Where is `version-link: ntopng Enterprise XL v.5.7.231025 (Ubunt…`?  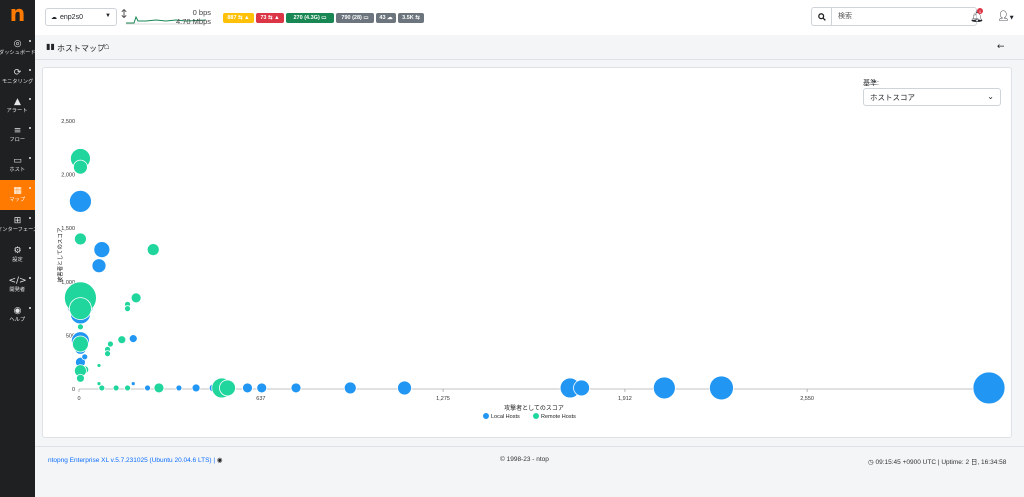 version-link: ntopng Enterprise XL v.5.7.231025 (Ubunt… is located at coordinates (135, 460).